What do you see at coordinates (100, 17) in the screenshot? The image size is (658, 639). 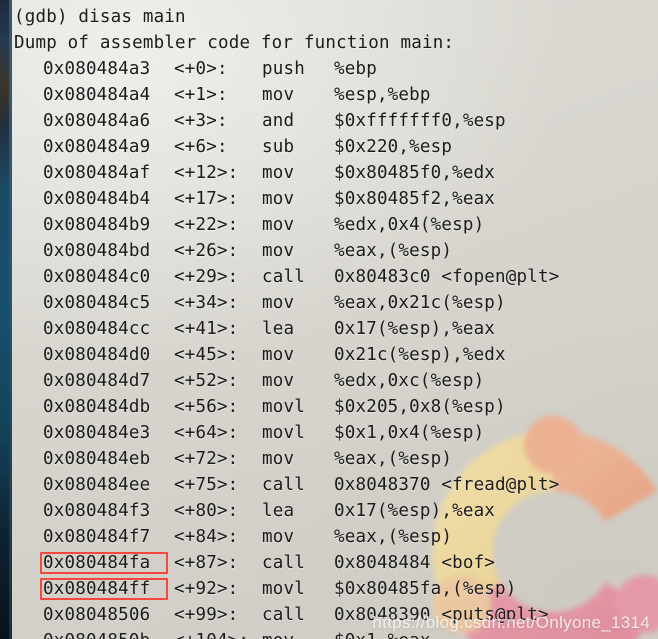 I see `gdb-command-line: (gdb) disas main` at bounding box center [100, 17].